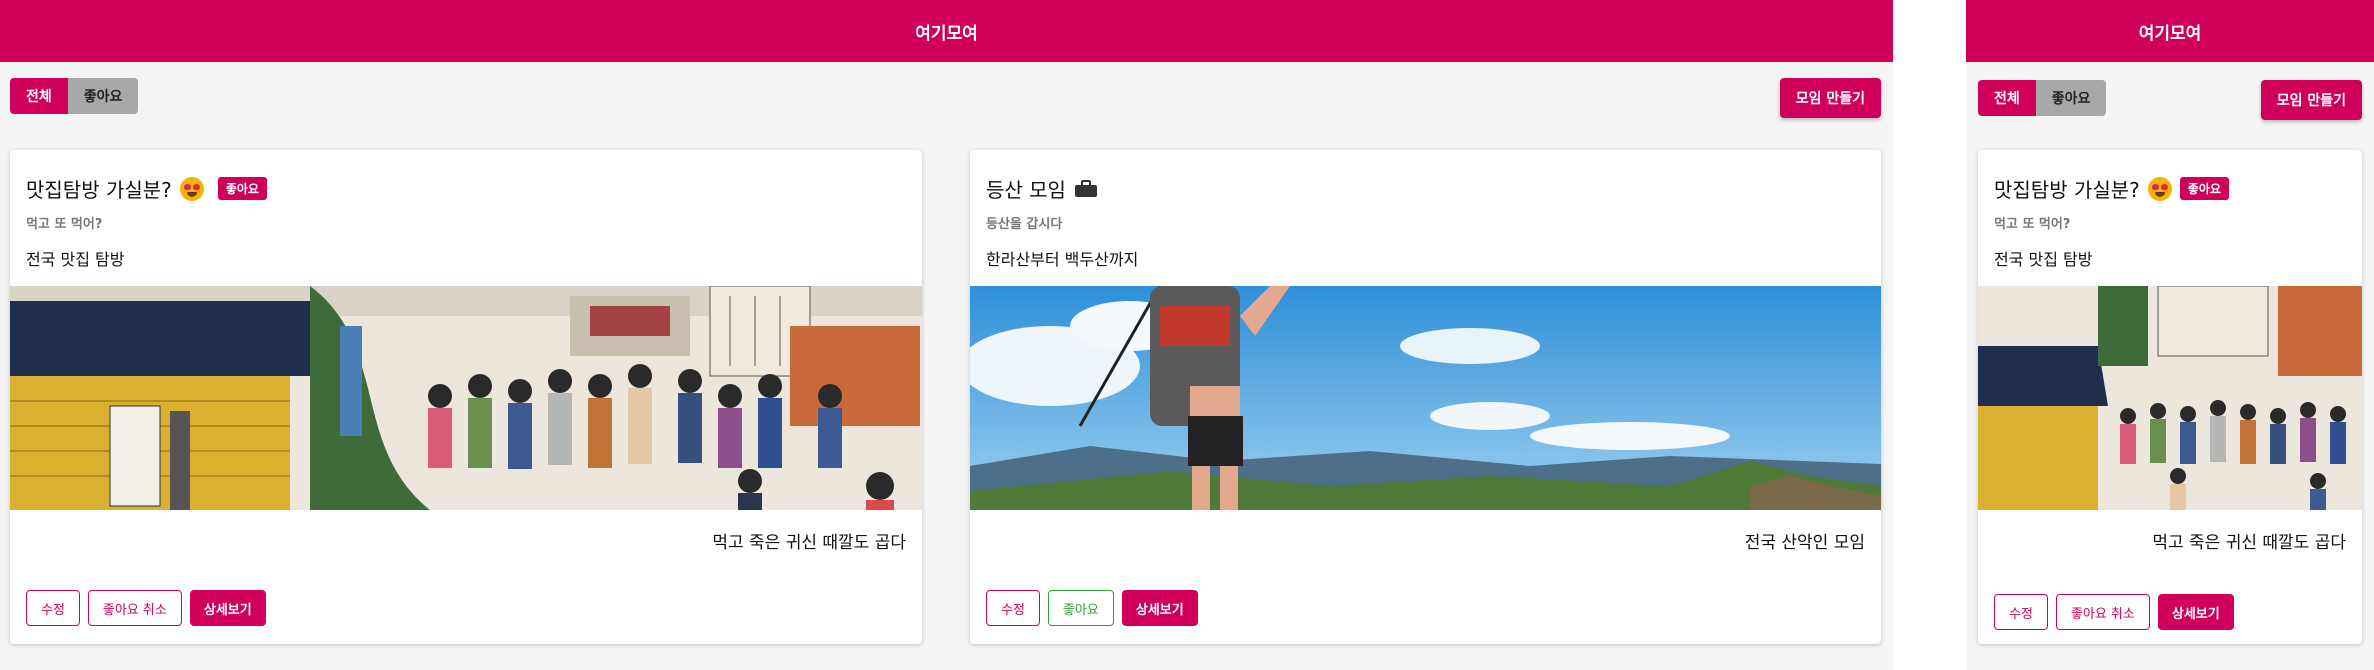 The width and height of the screenshot is (2374, 670). Describe the element at coordinates (1026, 190) in the screenshot. I see `card-title: 등산 모임` at that location.